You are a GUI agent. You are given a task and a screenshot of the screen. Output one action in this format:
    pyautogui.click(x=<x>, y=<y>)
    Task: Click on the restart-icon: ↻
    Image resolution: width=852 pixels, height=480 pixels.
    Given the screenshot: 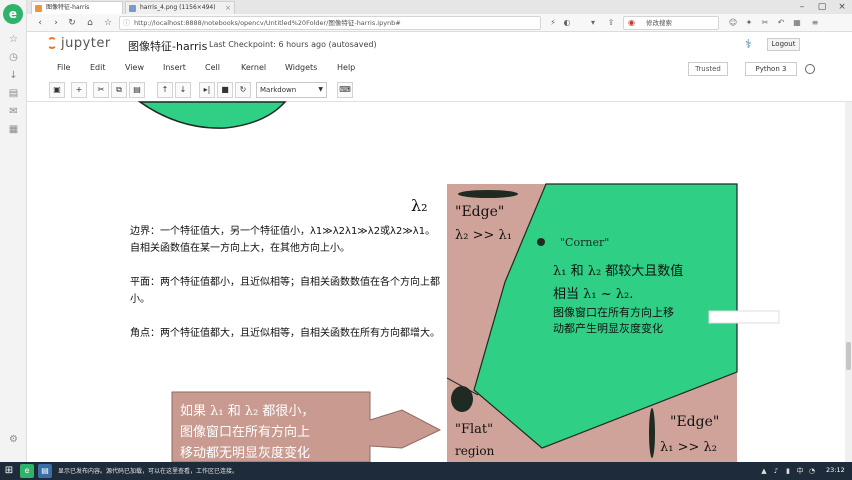 What is the action you would take?
    pyautogui.click(x=243, y=90)
    